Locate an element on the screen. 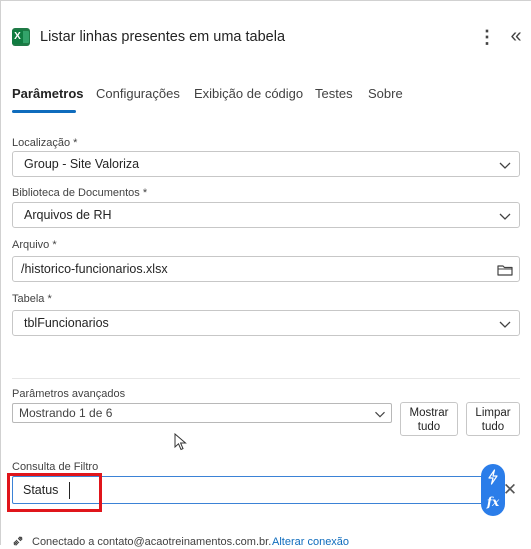 The width and height of the screenshot is (531, 549). tab-exibicao-de-codigo: Exibição de código is located at coordinates (248, 94).